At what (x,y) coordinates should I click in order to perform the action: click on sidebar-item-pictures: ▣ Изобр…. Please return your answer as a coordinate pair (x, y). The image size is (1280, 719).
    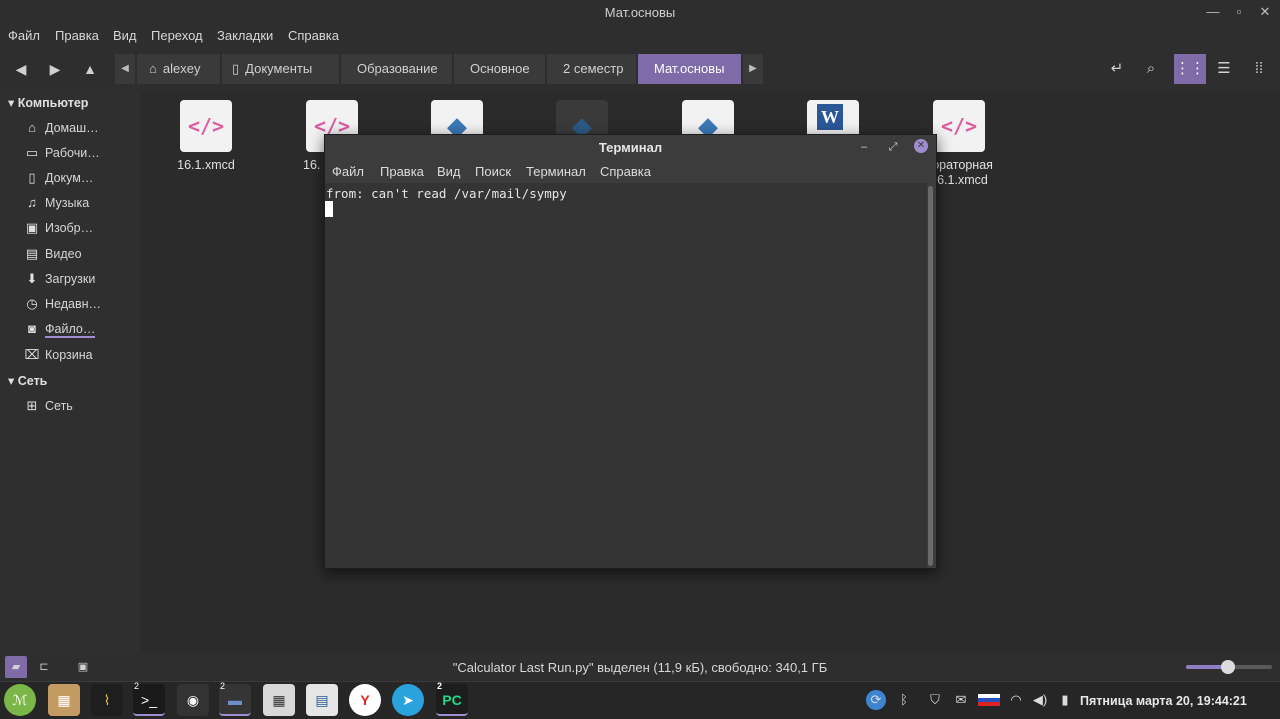
    Looking at the image, I should click on (79, 228).